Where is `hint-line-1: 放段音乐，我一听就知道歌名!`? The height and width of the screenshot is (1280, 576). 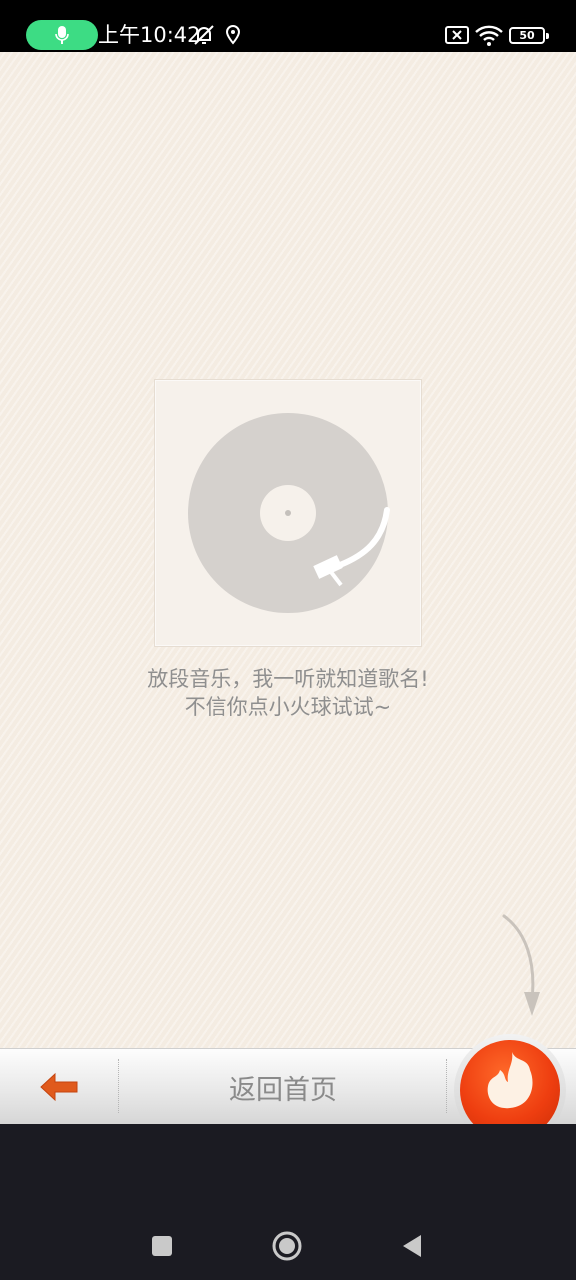
hint-line-1: 放段音乐，我一听就知道歌名! is located at coordinates (288, 679).